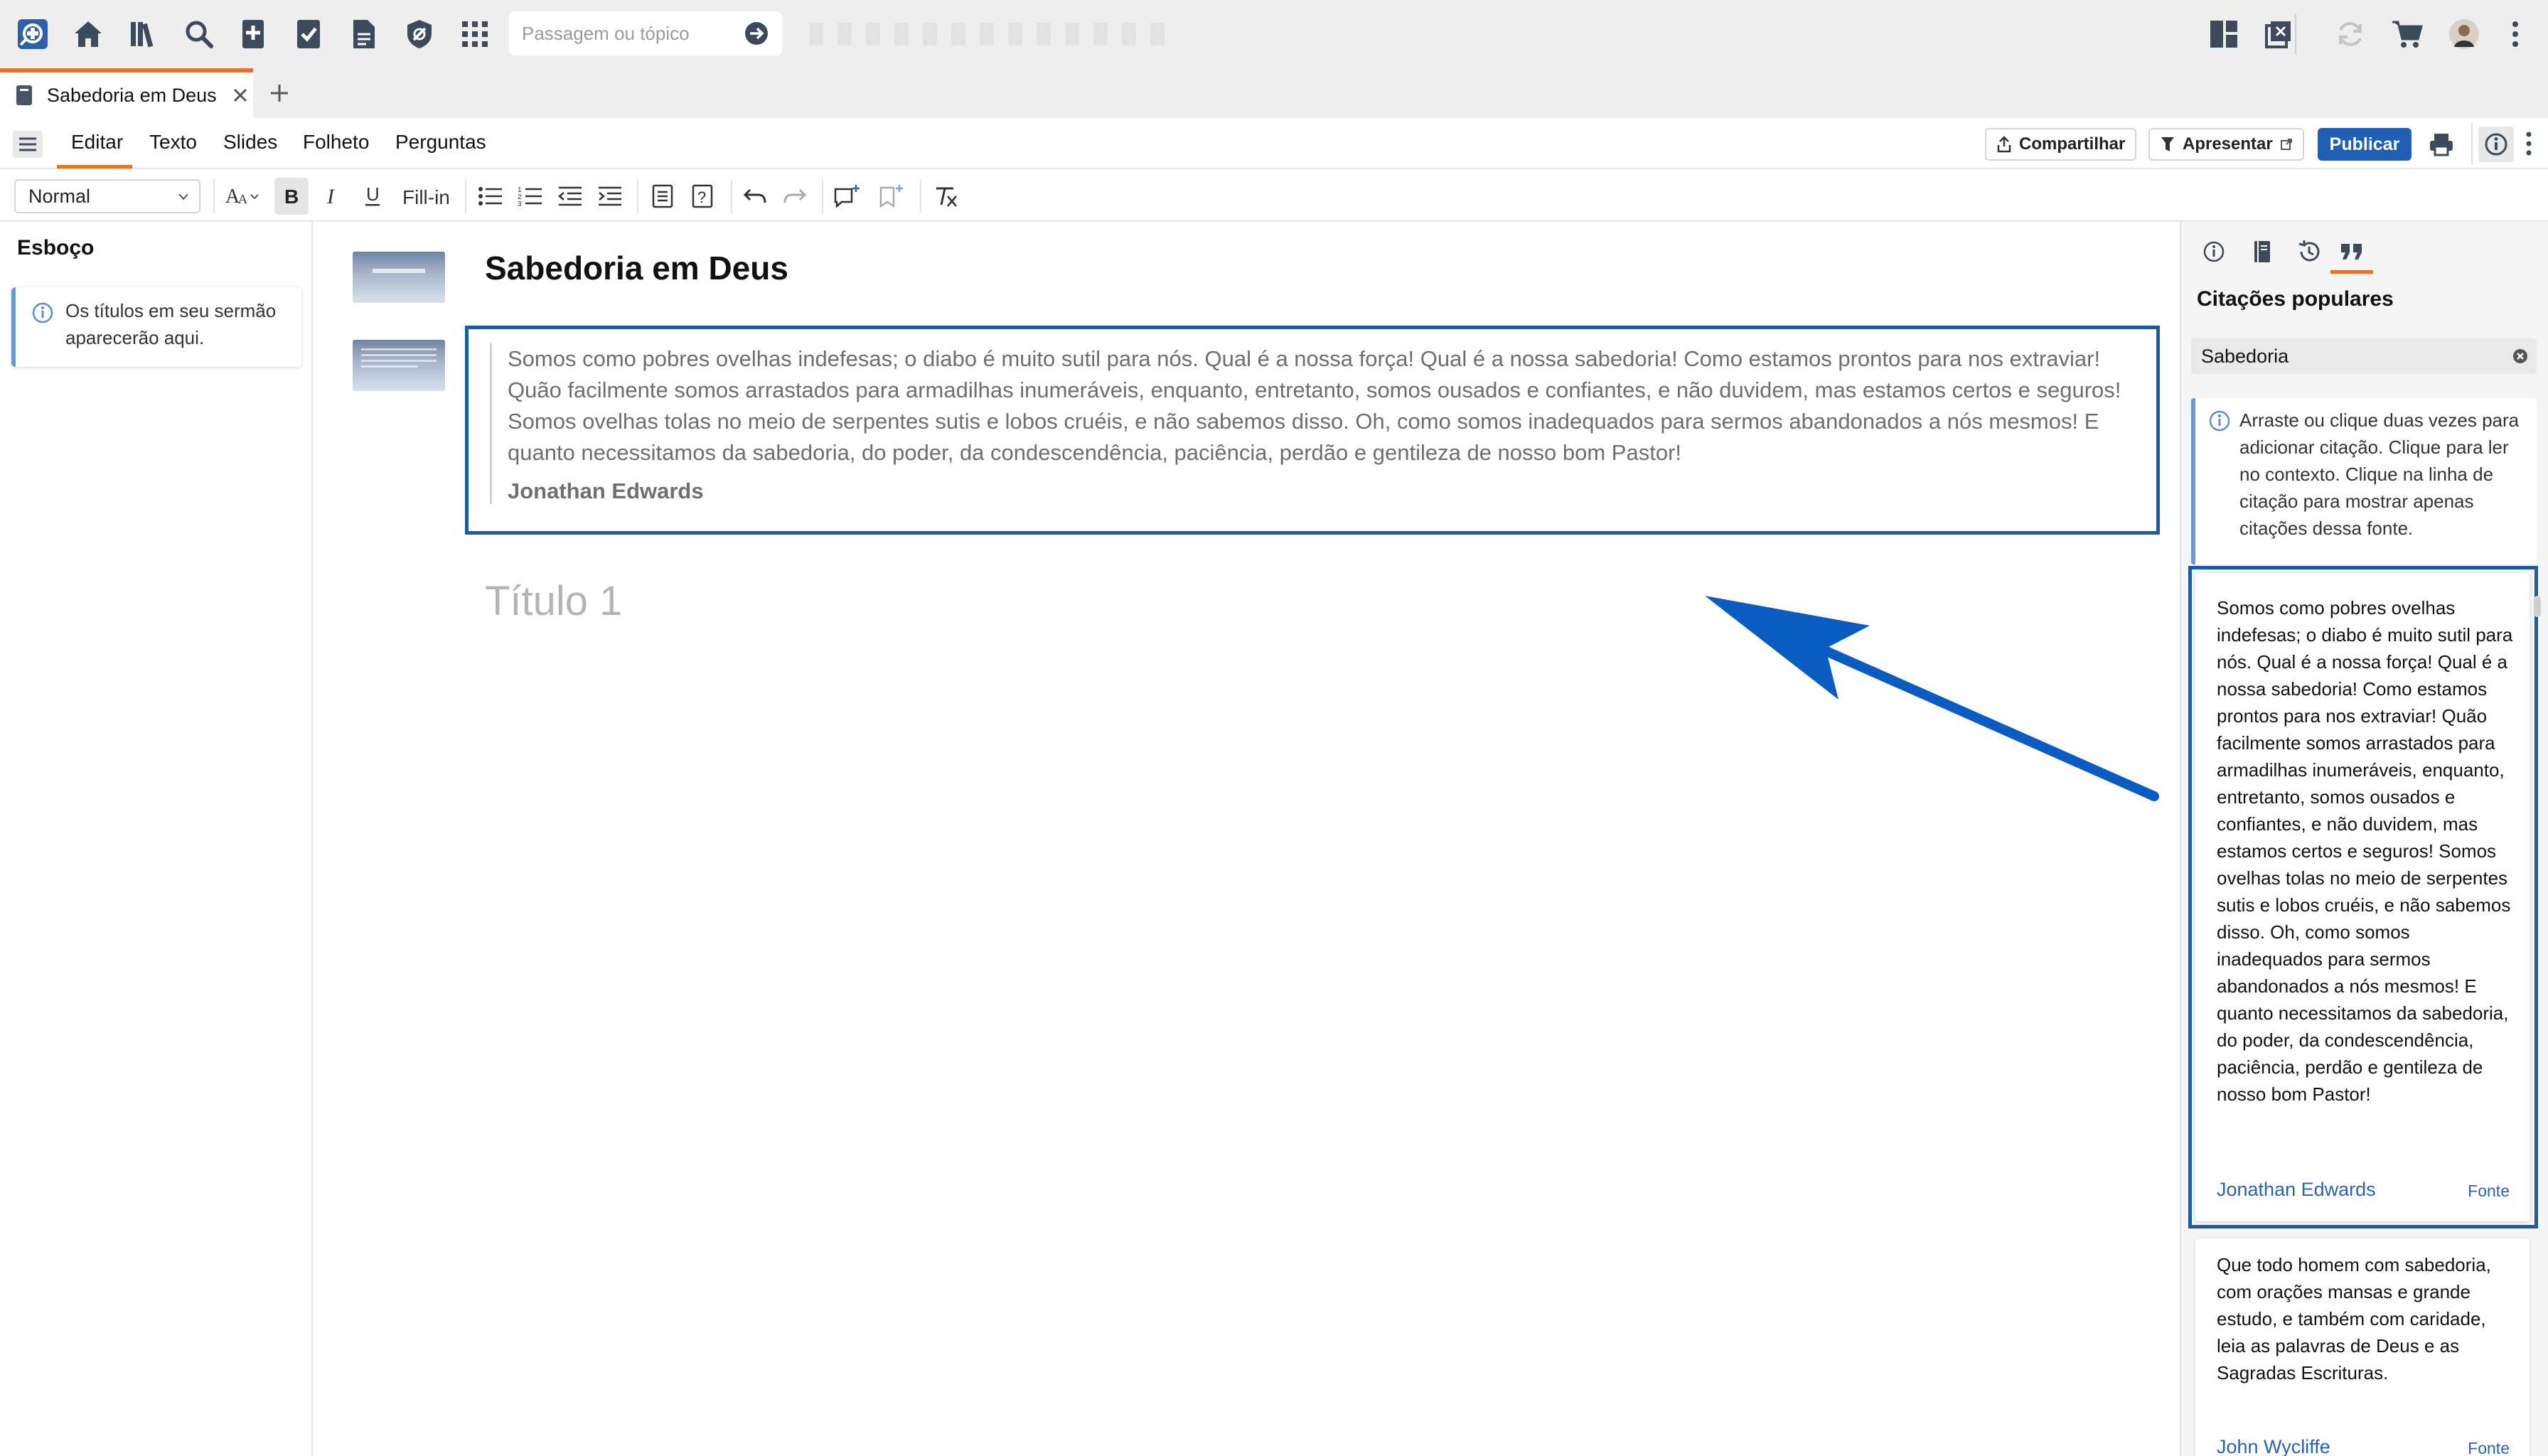 The image size is (2548, 1456). I want to click on annotation-arrow-head, so click(1788, 648).